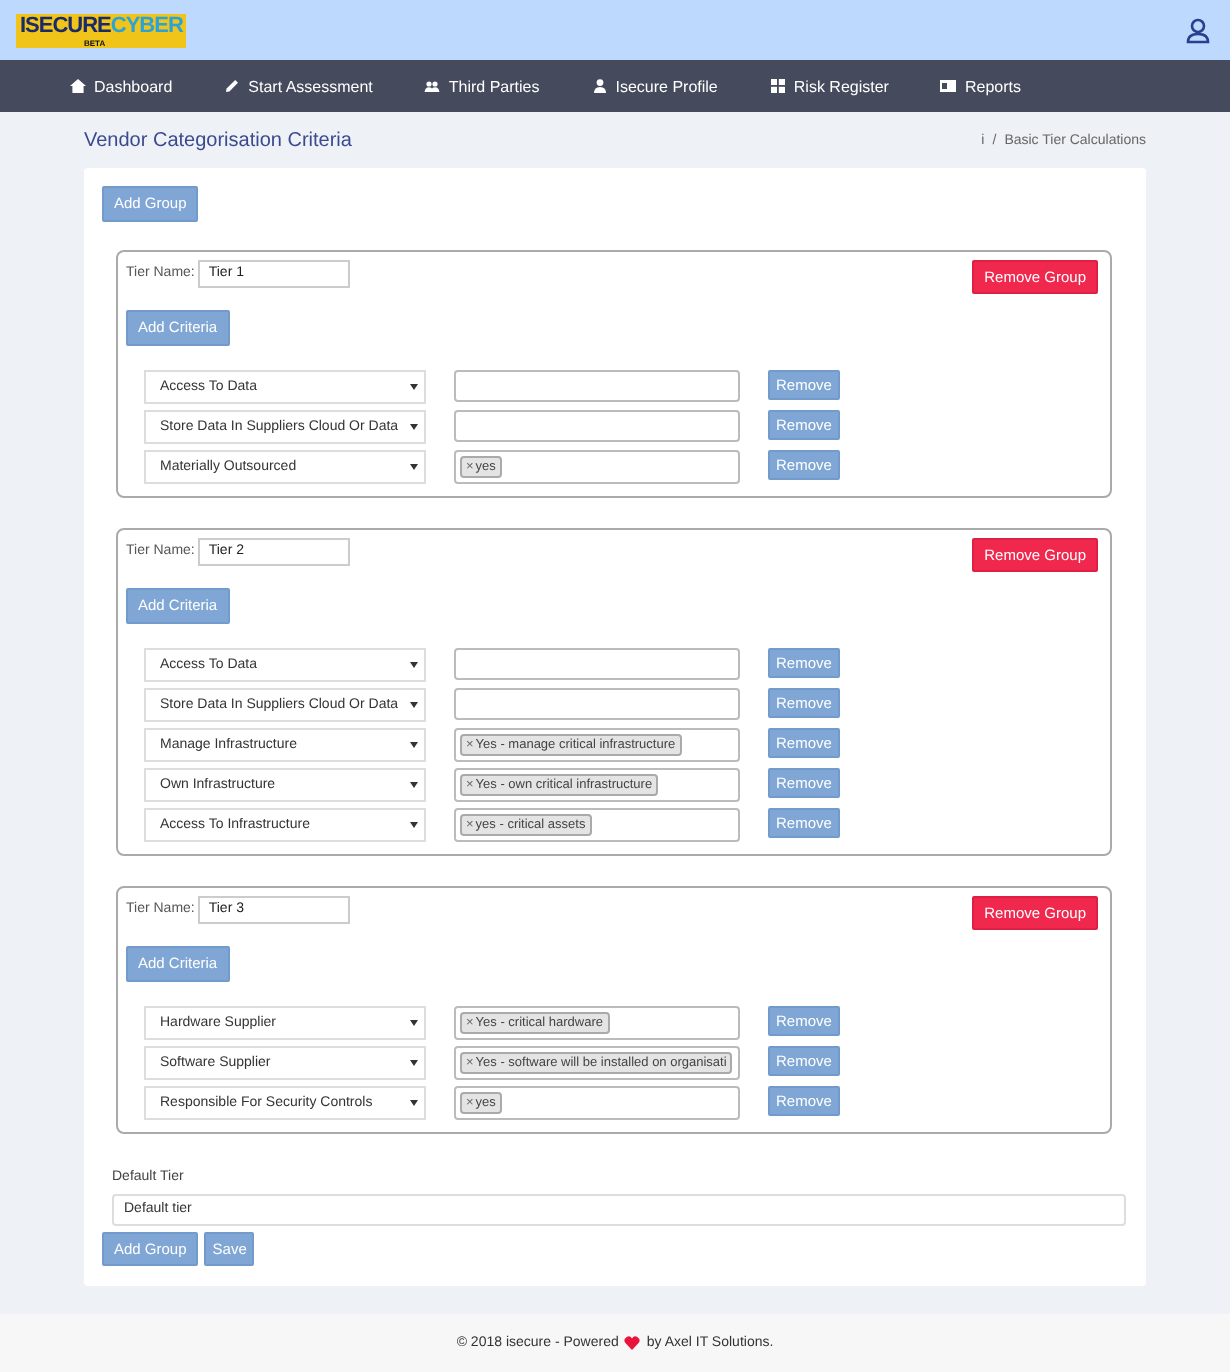 The height and width of the screenshot is (1372, 1230). What do you see at coordinates (948, 86) in the screenshot?
I see `card-icon` at bounding box center [948, 86].